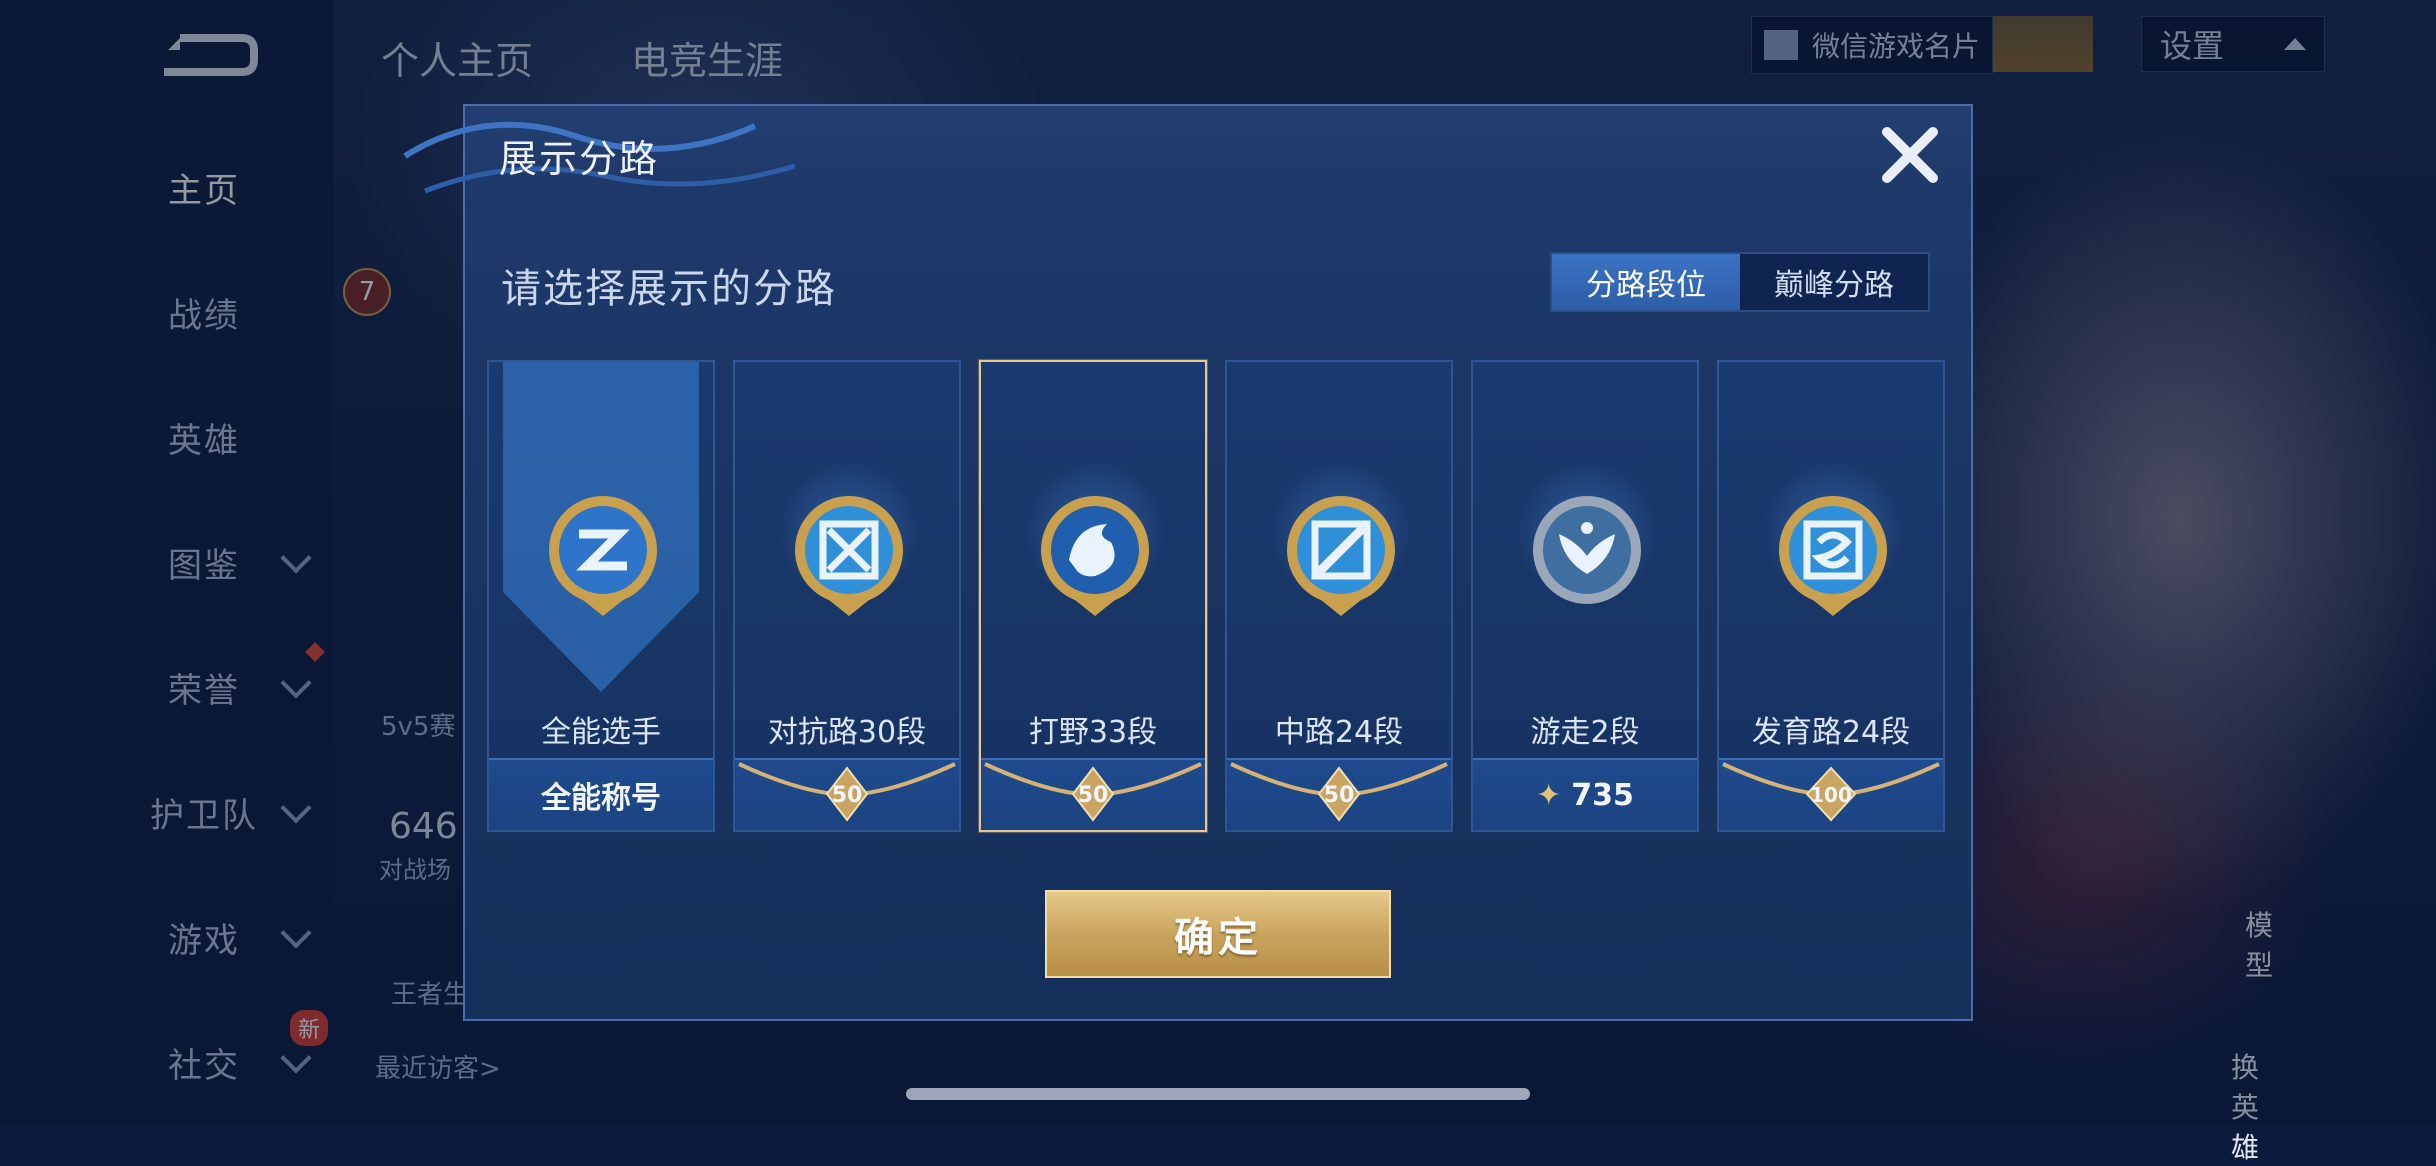 This screenshot has height=1166, width=2436. Describe the element at coordinates (1095, 556) in the screenshot. I see `jungle-dragon-icon` at that location.